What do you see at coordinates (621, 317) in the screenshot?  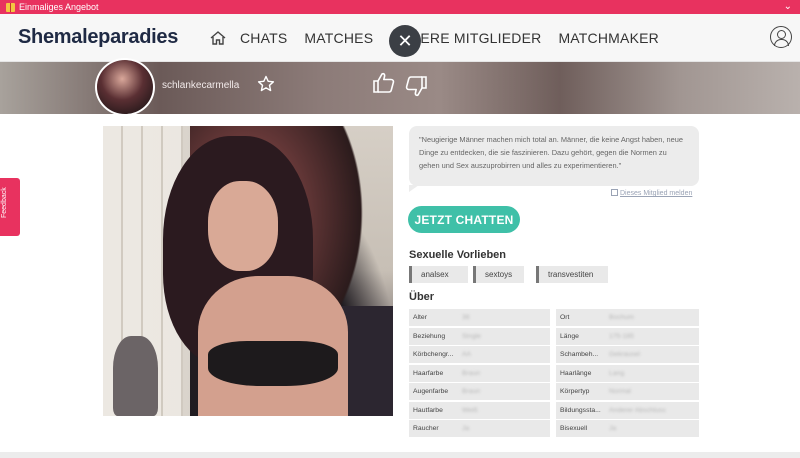 I see `about-value: Bochum` at bounding box center [621, 317].